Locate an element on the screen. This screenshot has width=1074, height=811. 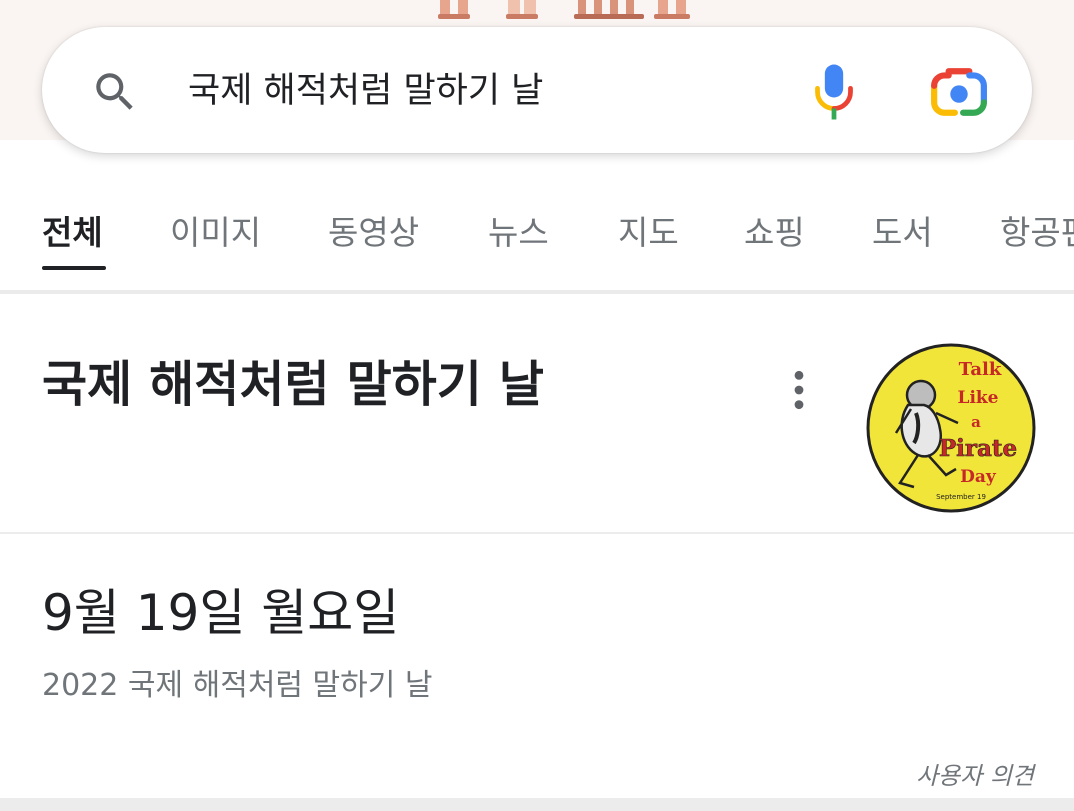
lens-camera-icon is located at coordinates (959, 92).